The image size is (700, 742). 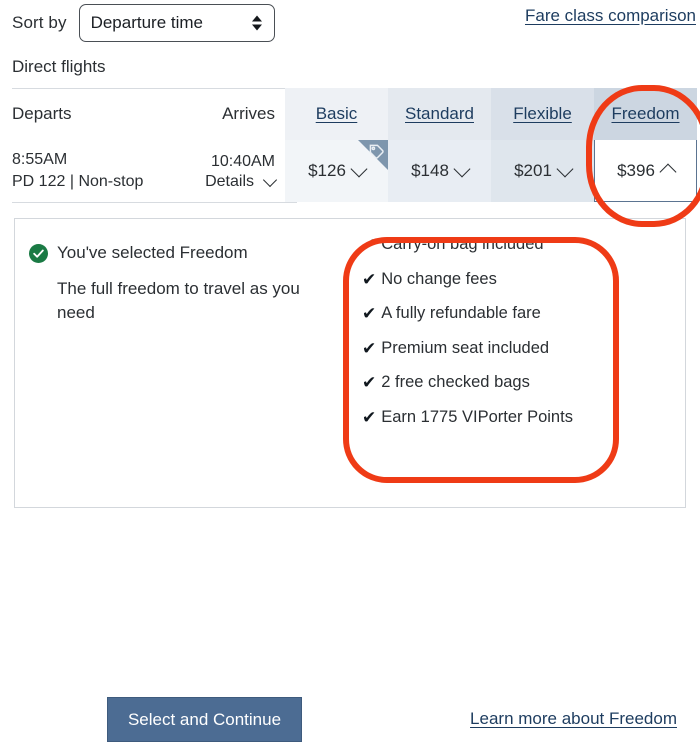 I want to click on check-circle-icon, so click(x=38, y=253).